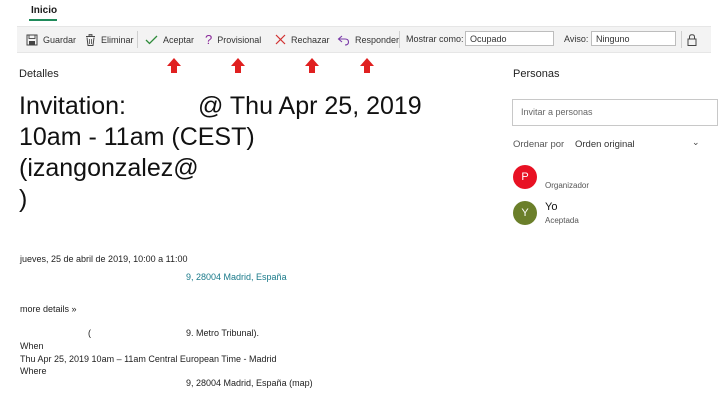 This screenshot has height=404, width=720. Describe the element at coordinates (576, 39) in the screenshot. I see `reminder-label: Aviso:` at that location.